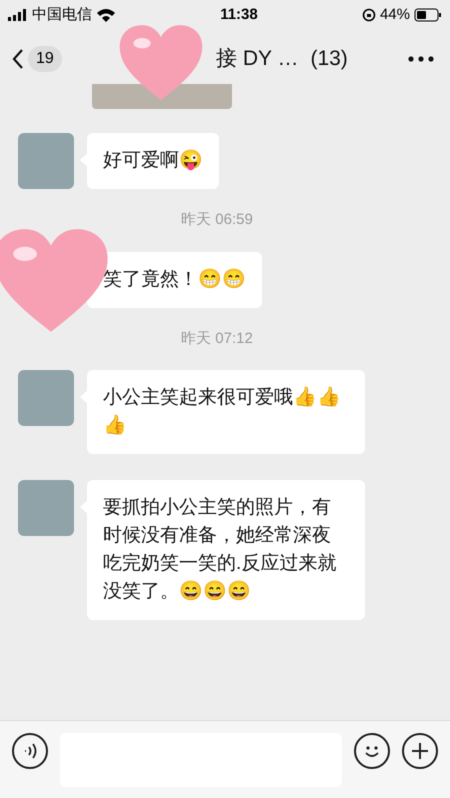 Image resolution: width=450 pixels, height=798 pixels. I want to click on add-button, so click(420, 751).